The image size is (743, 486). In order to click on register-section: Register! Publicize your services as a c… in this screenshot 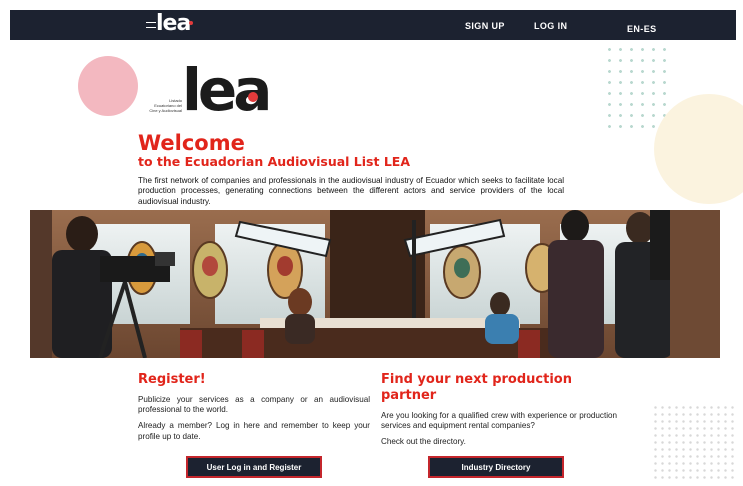, I will do `click(254, 410)`.